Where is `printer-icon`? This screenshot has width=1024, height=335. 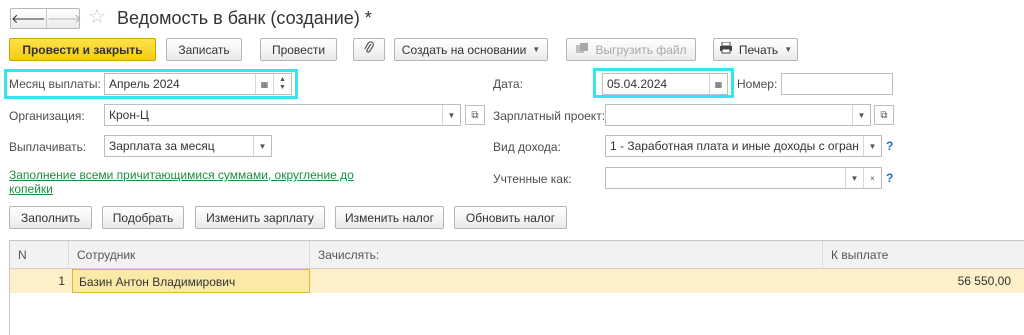 printer-icon is located at coordinates (726, 49).